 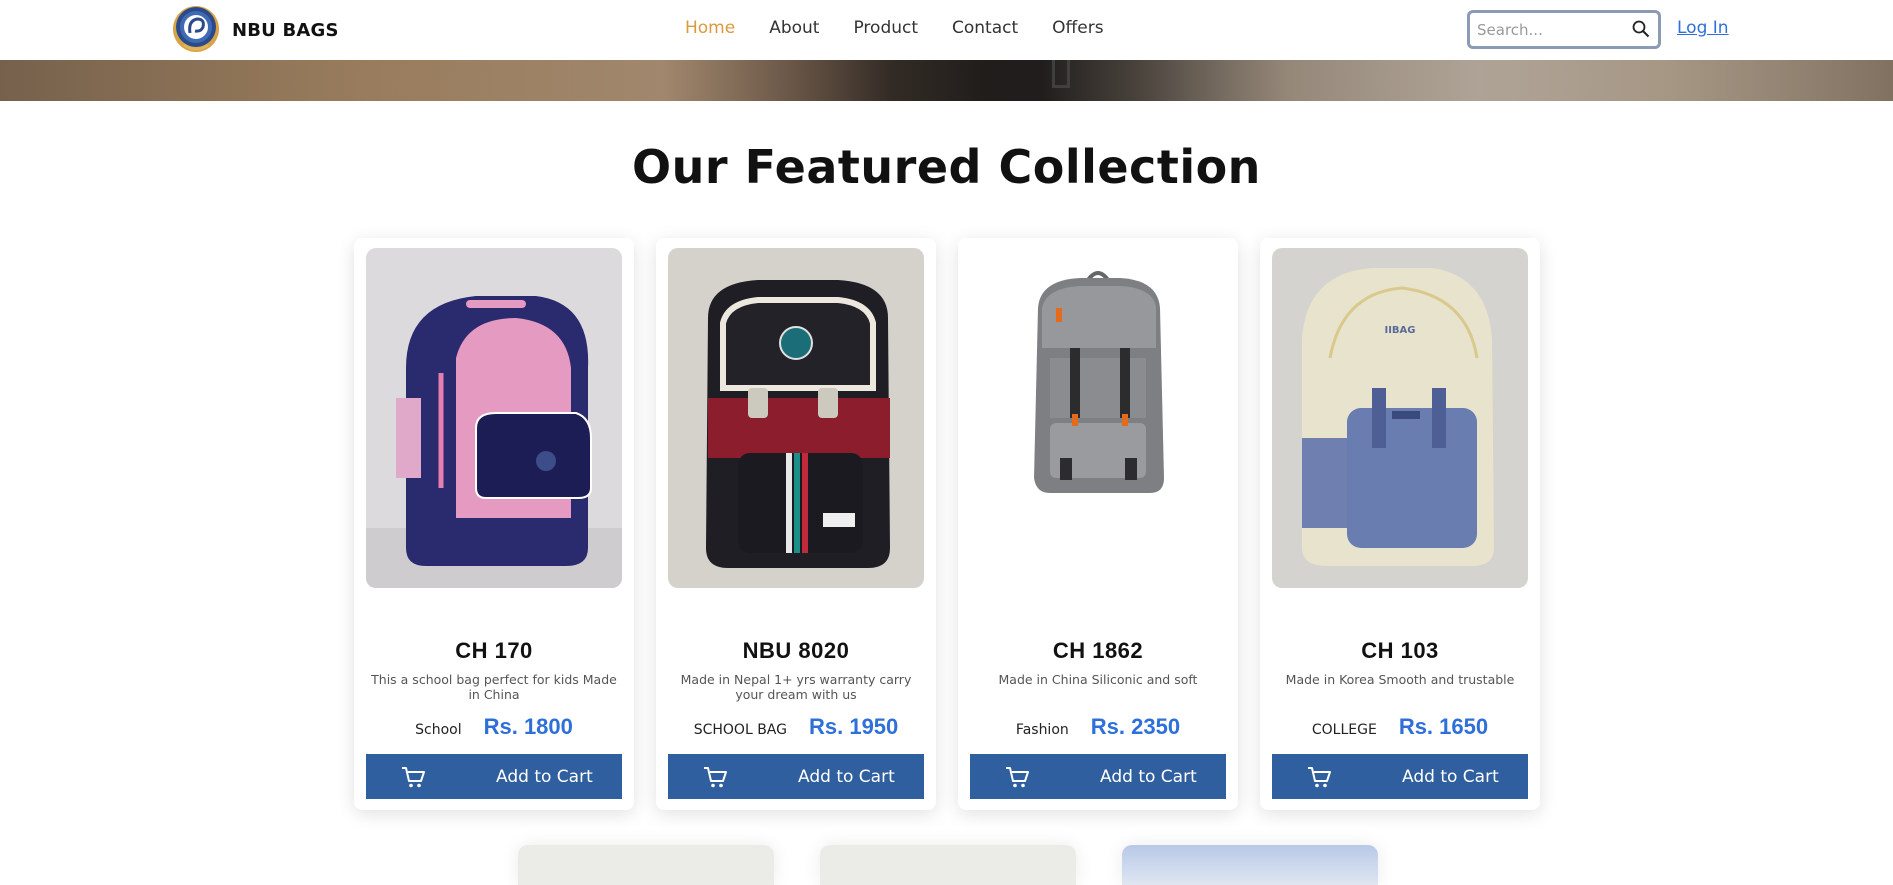 What do you see at coordinates (740, 730) in the screenshot?
I see `product-category: SCHOOL BAG` at bounding box center [740, 730].